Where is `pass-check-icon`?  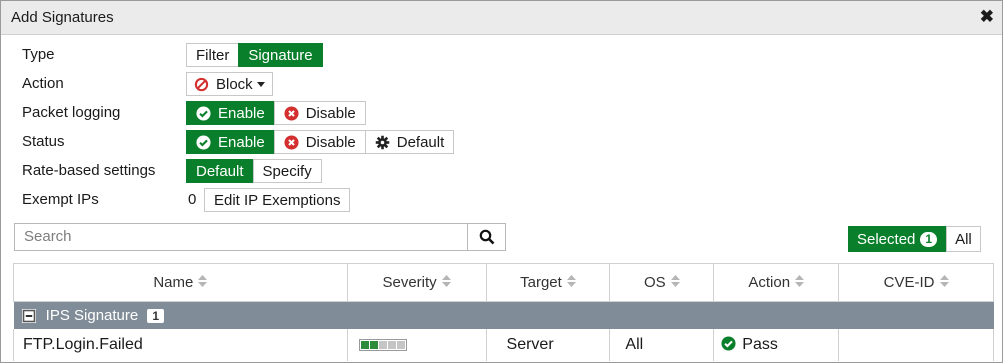 pass-check-icon is located at coordinates (728, 343).